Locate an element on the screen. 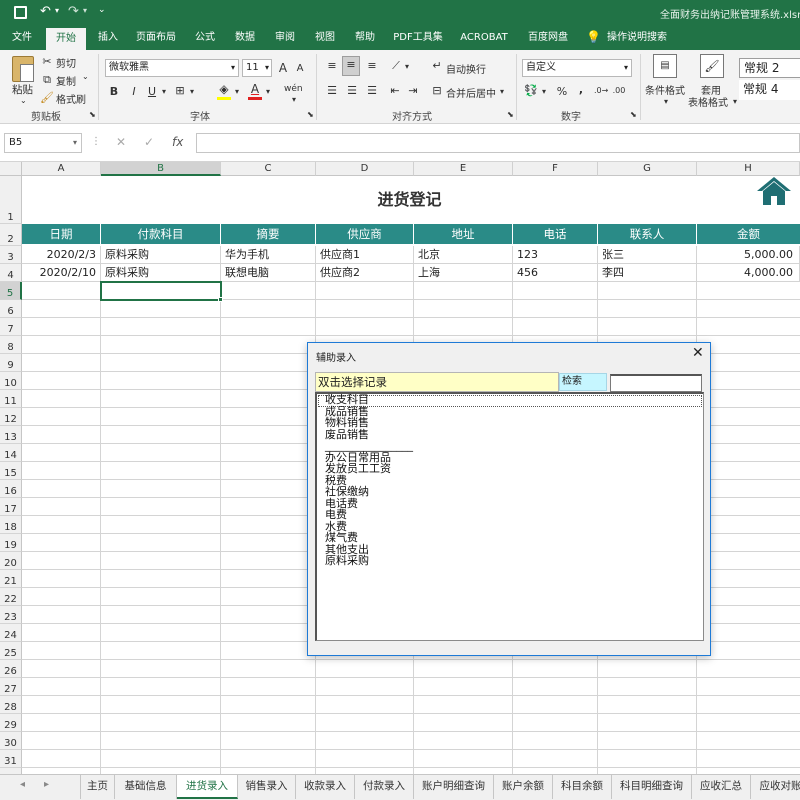 The height and width of the screenshot is (800, 800). insert-function-icon: fx is located at coordinates (177, 142).